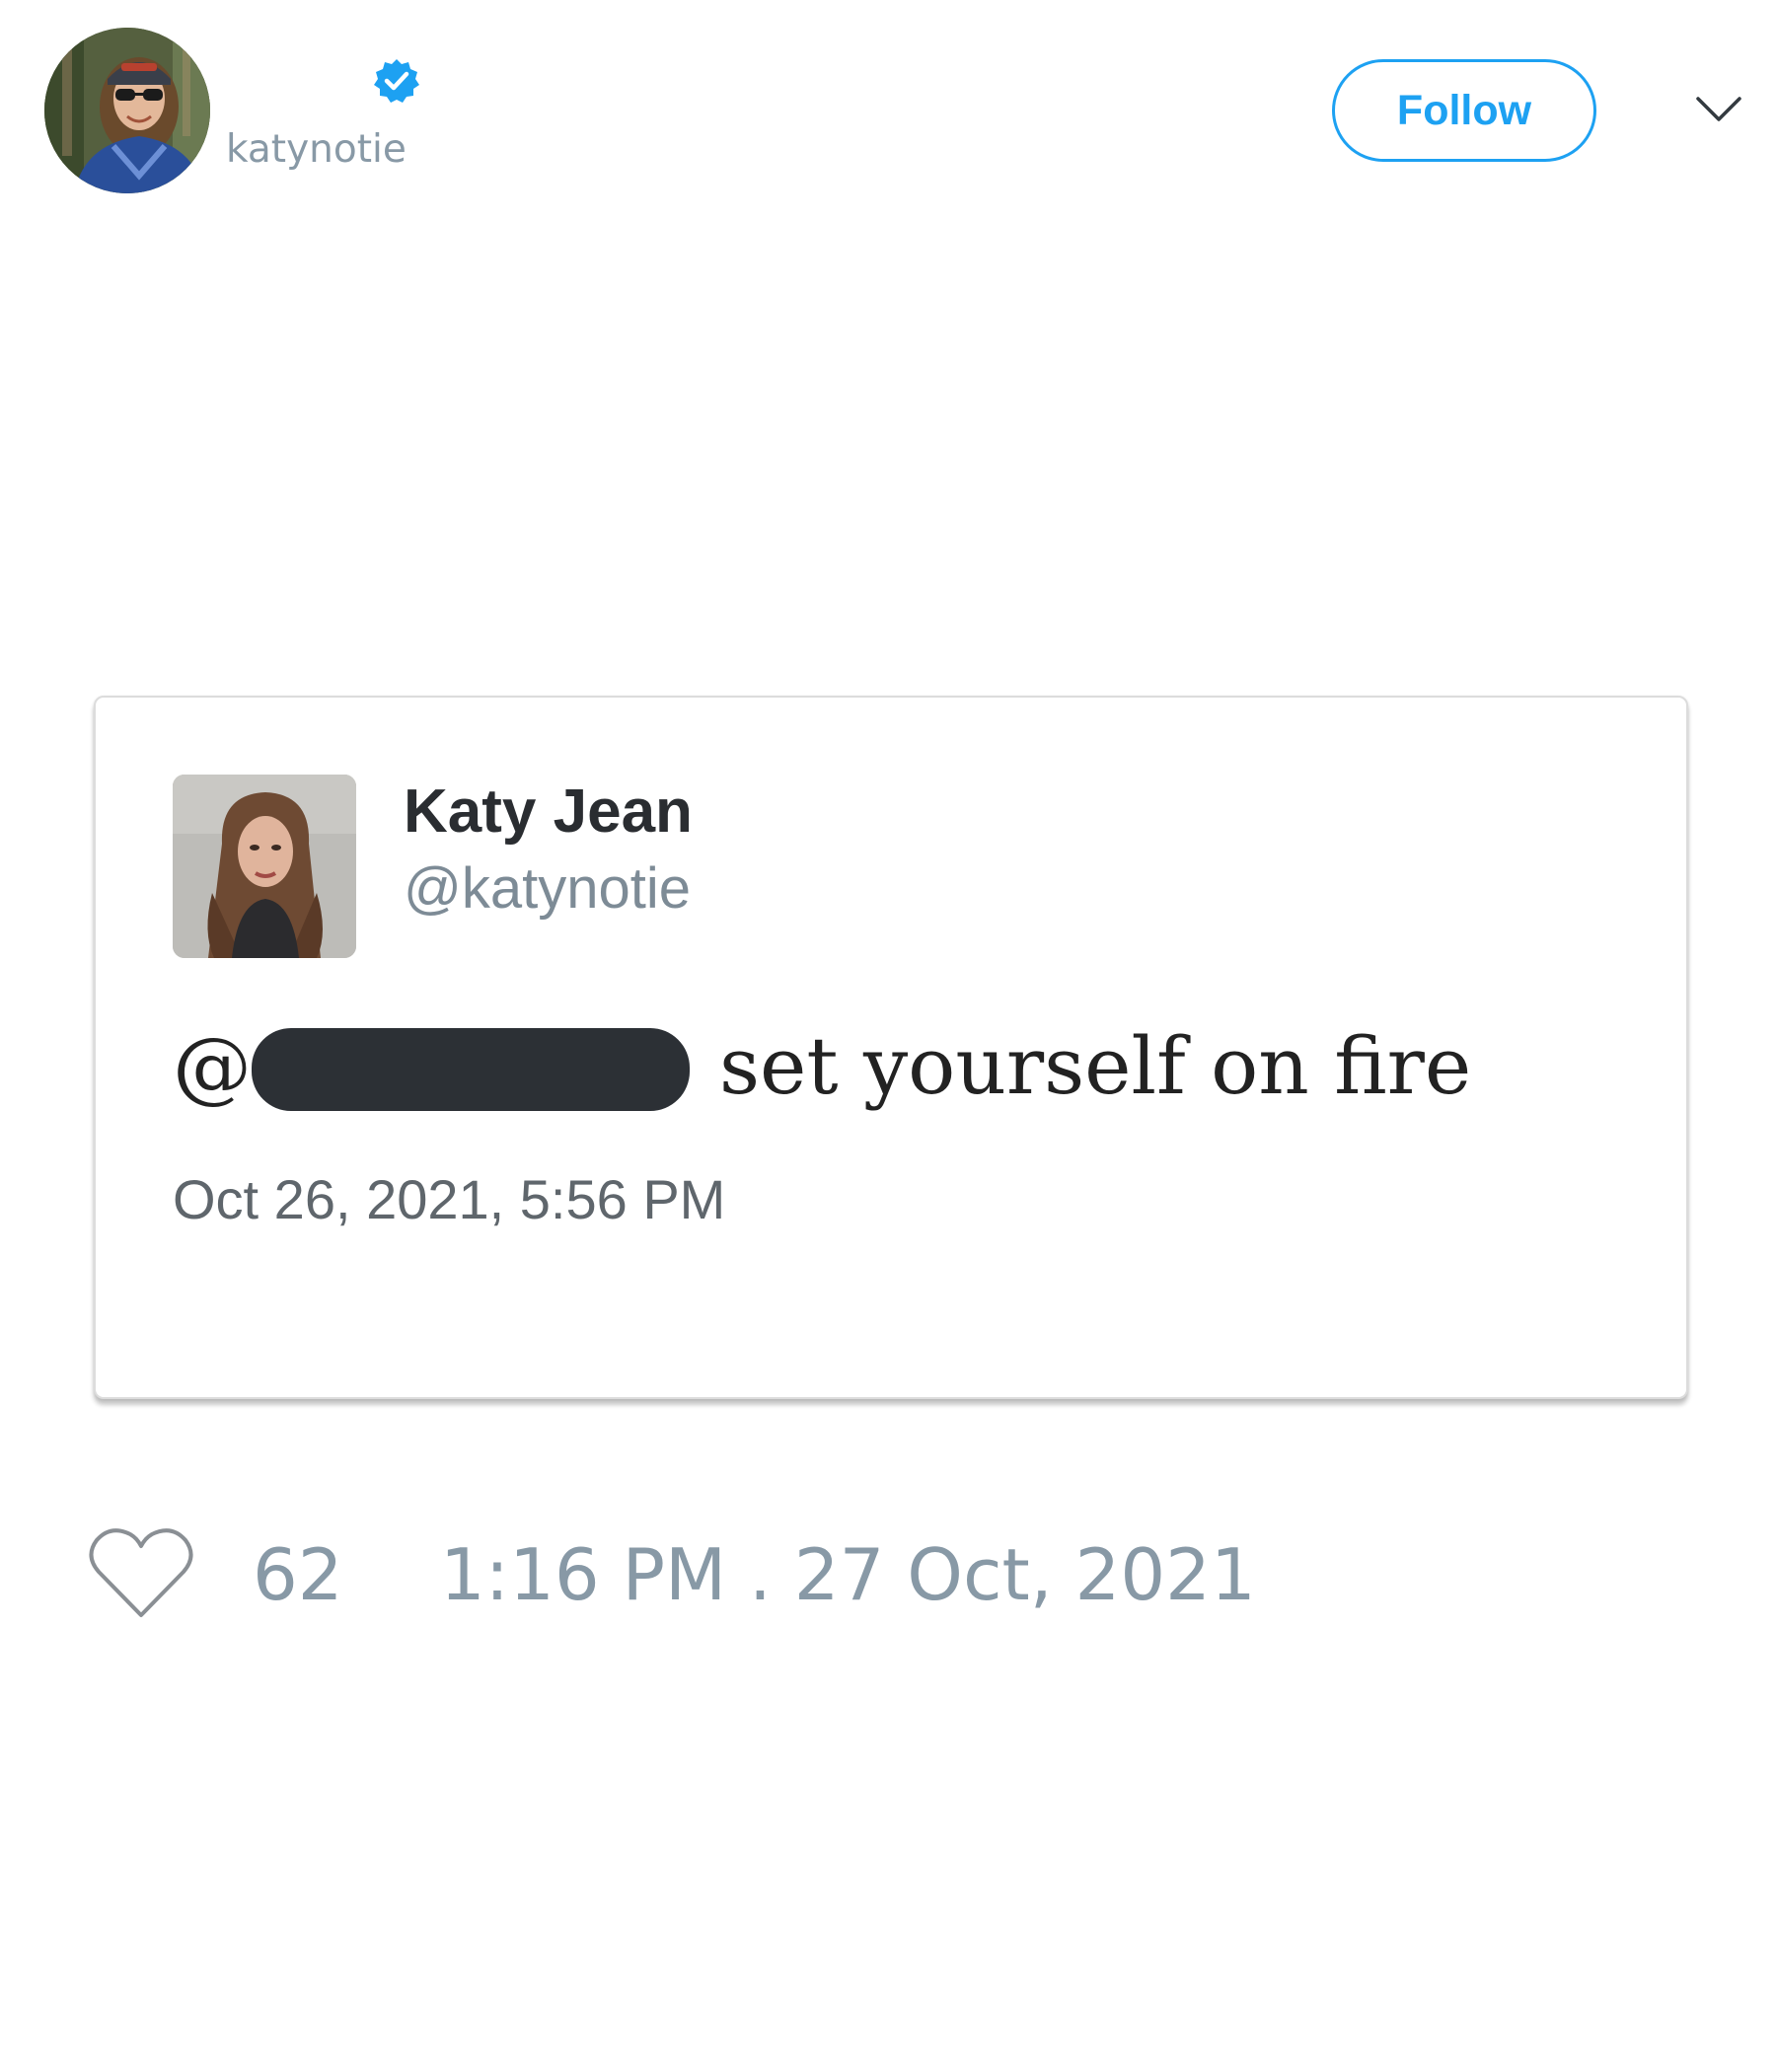 This screenshot has width=1776, height=2072. I want to click on heart-icon, so click(141, 1573).